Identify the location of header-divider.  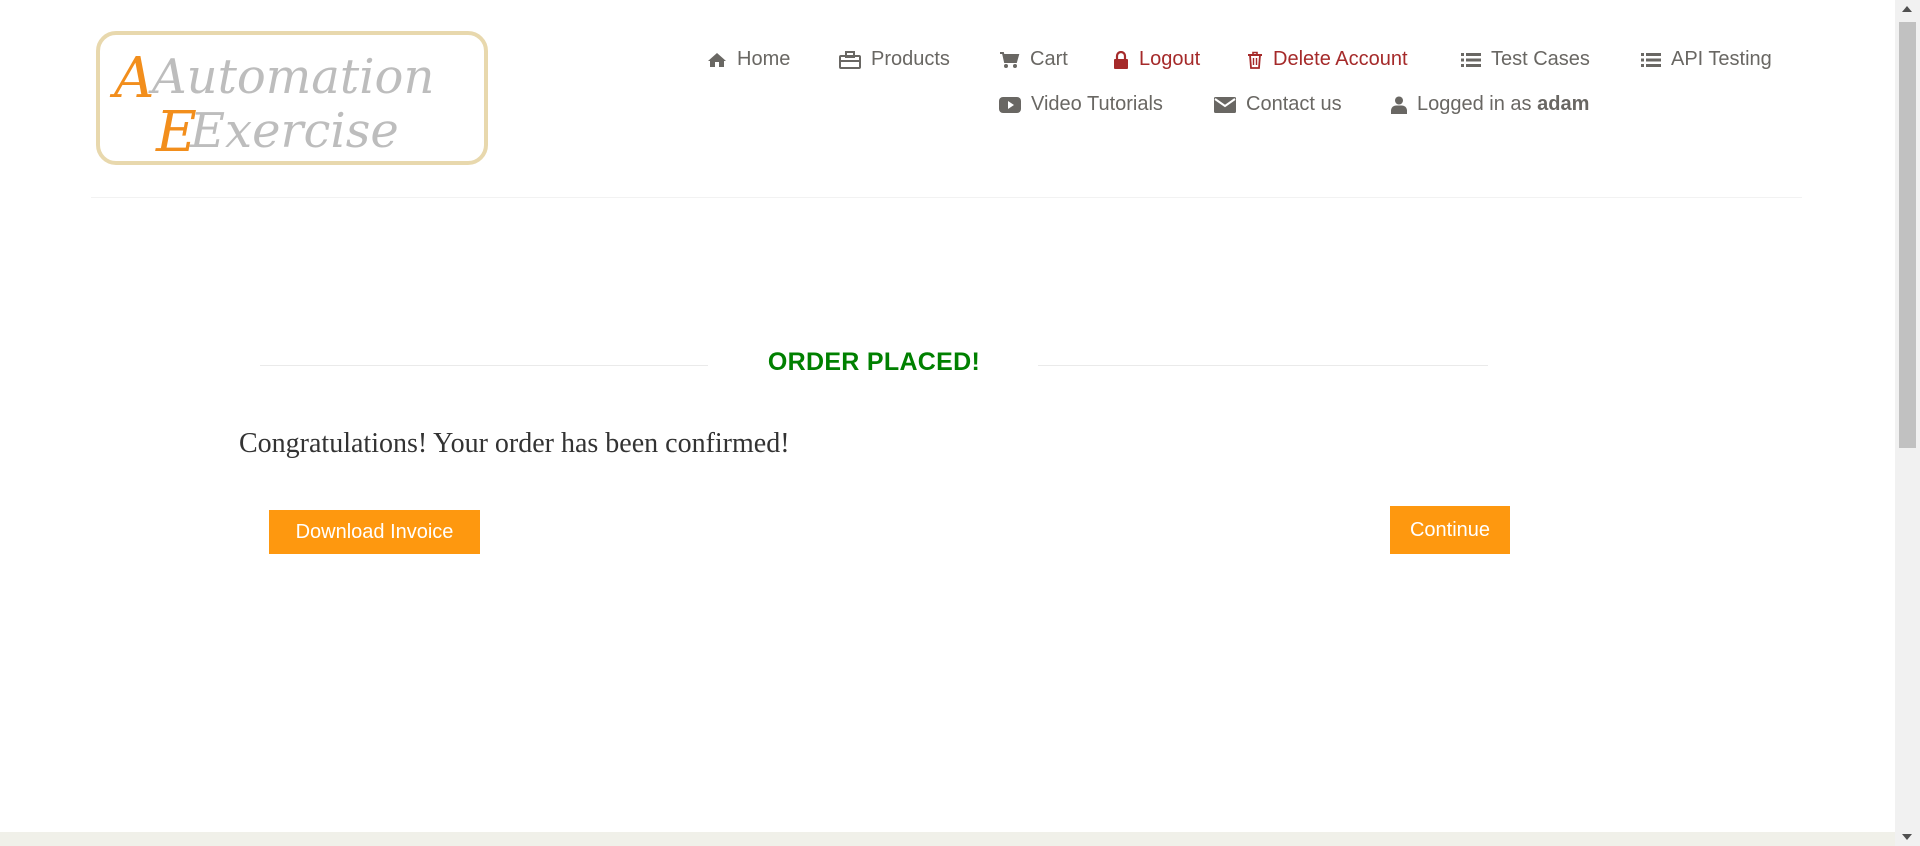
(946, 197).